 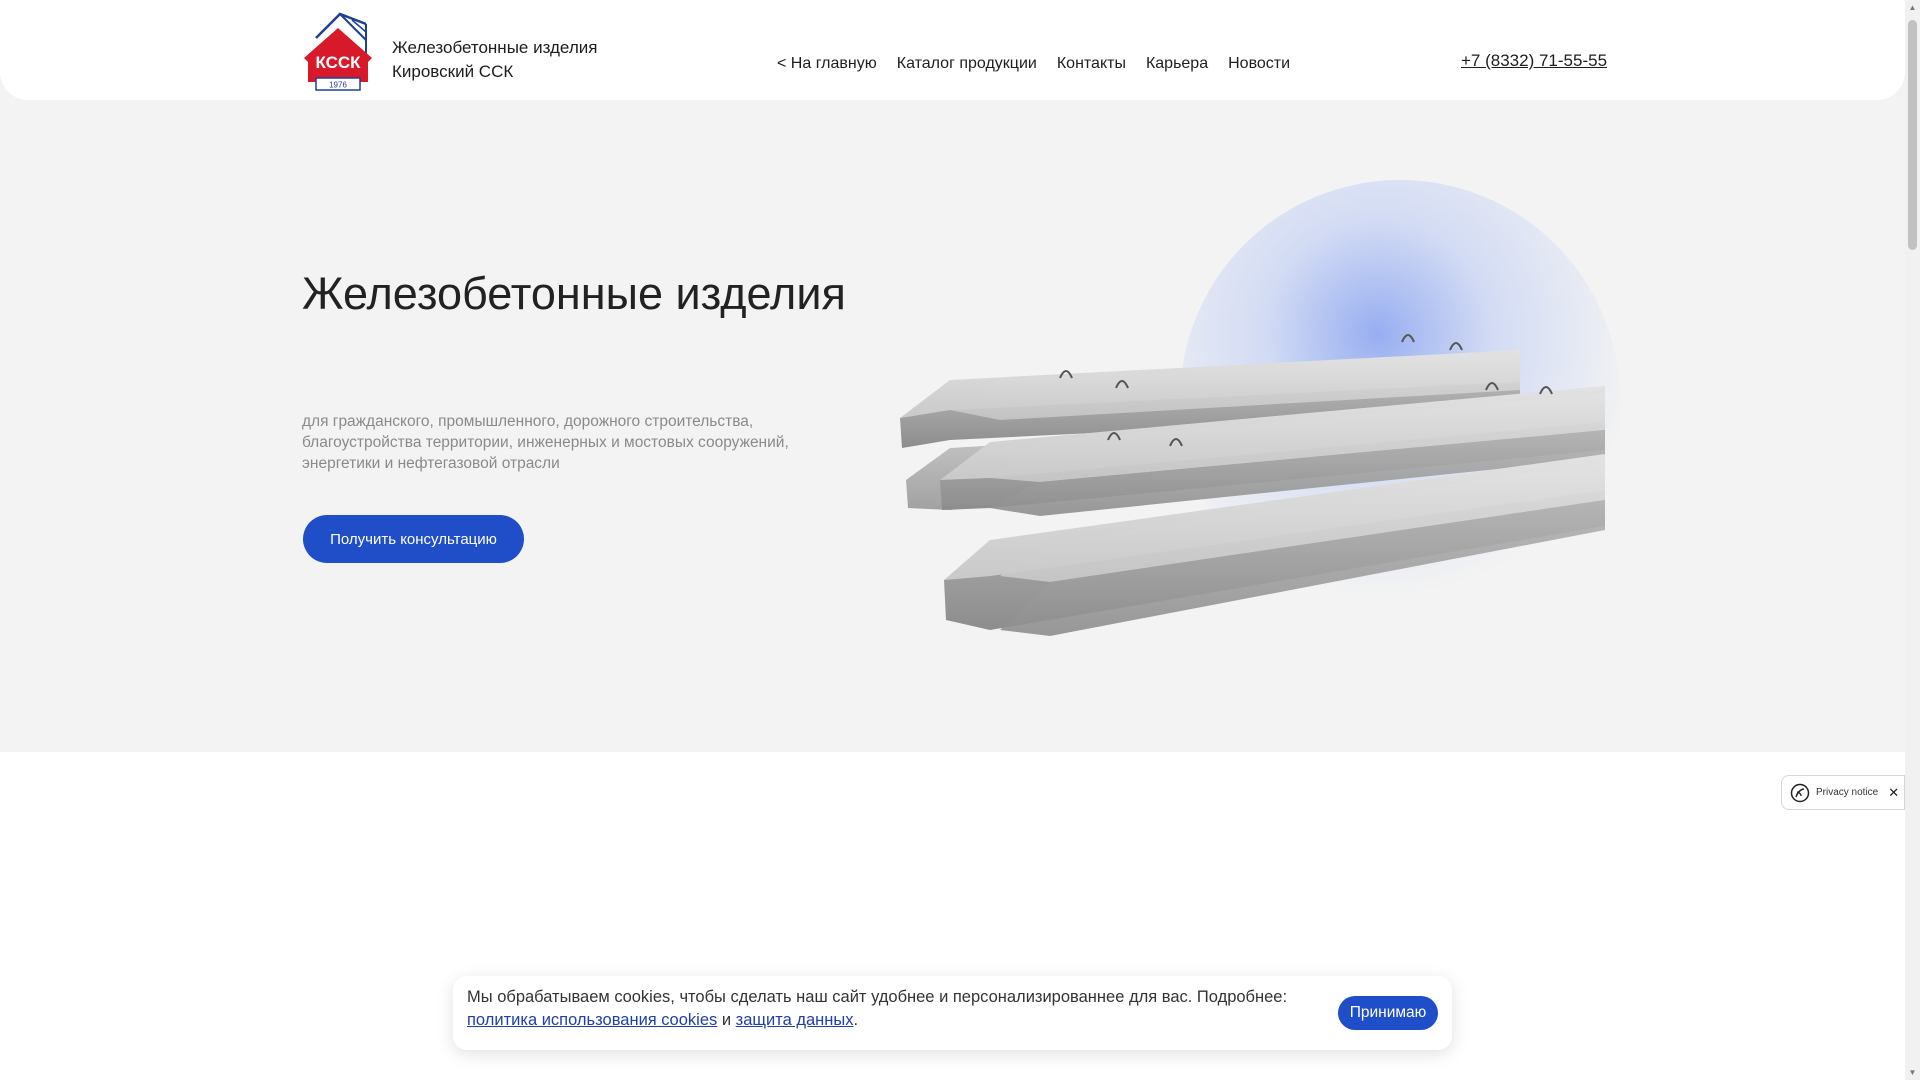 I want to click on close-icon: ✕, so click(x=1893, y=793).